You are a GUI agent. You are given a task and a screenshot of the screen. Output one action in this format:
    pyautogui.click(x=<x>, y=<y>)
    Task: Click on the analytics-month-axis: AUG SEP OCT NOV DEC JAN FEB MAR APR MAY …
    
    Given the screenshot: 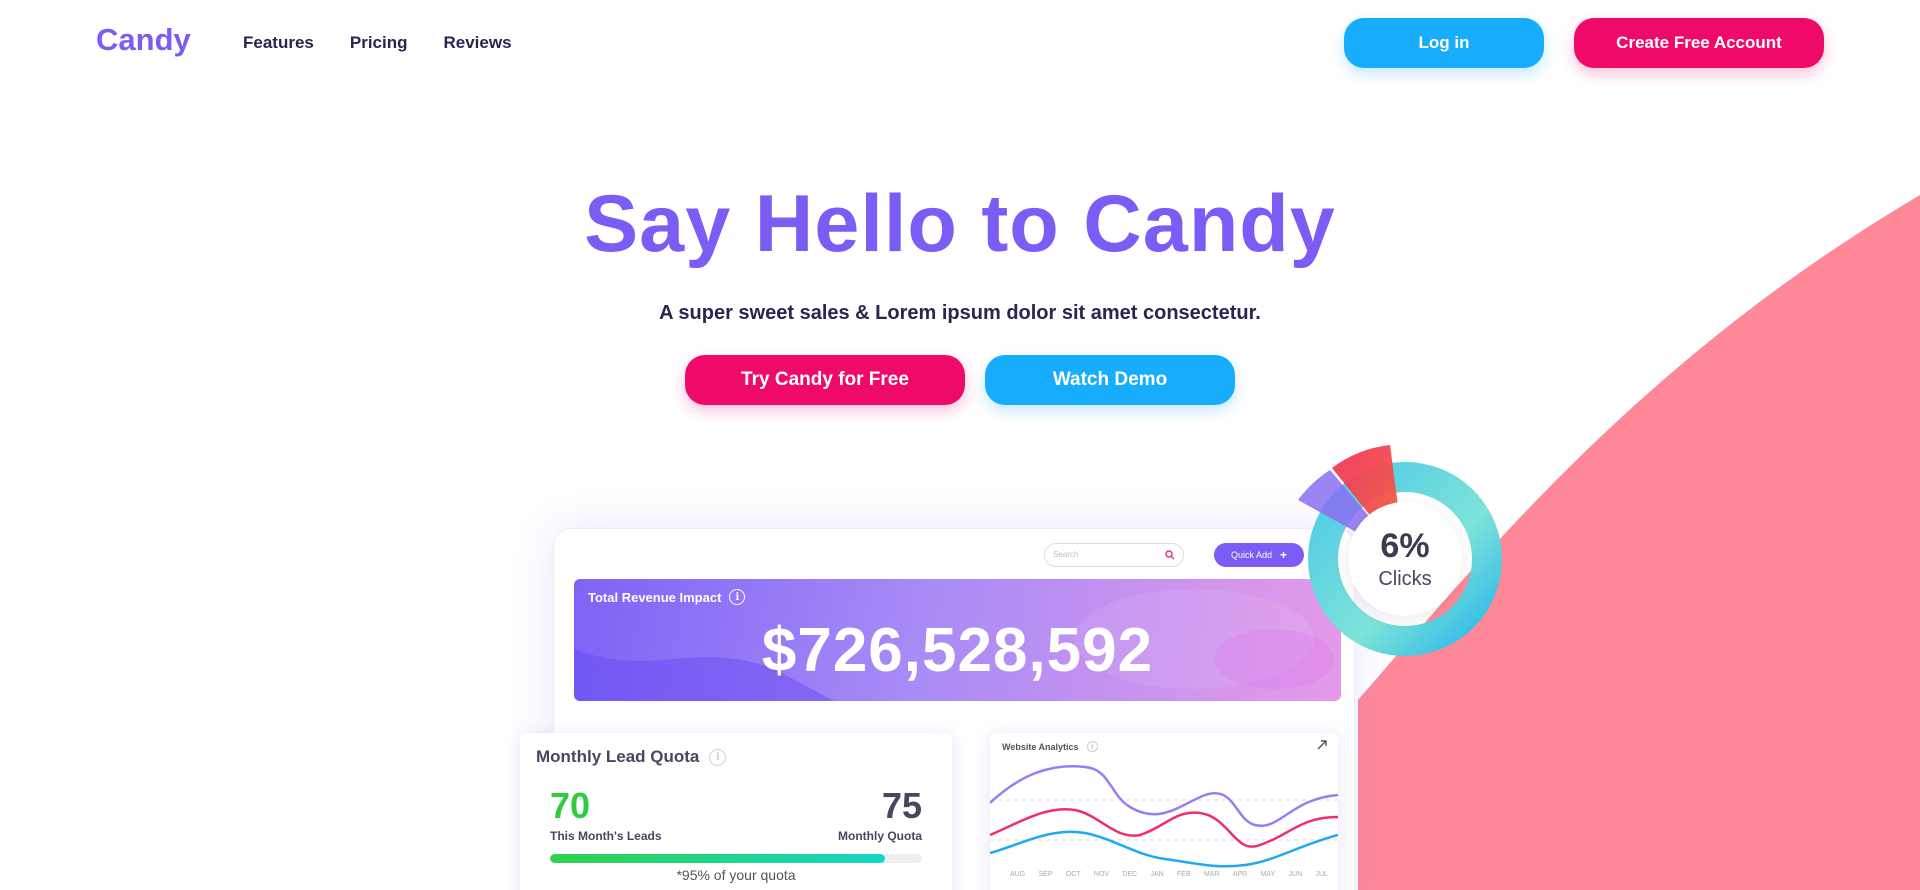 What is the action you would take?
    pyautogui.click(x=1169, y=874)
    